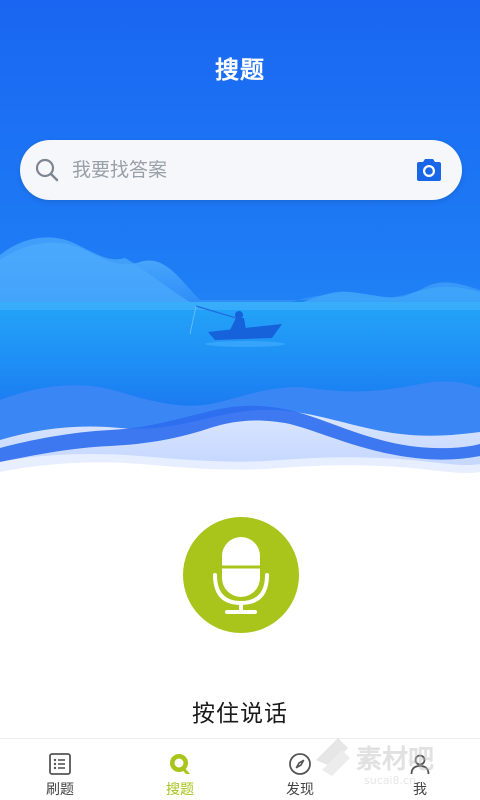 The image size is (480, 800). I want to click on search-bar, so click(241, 170).